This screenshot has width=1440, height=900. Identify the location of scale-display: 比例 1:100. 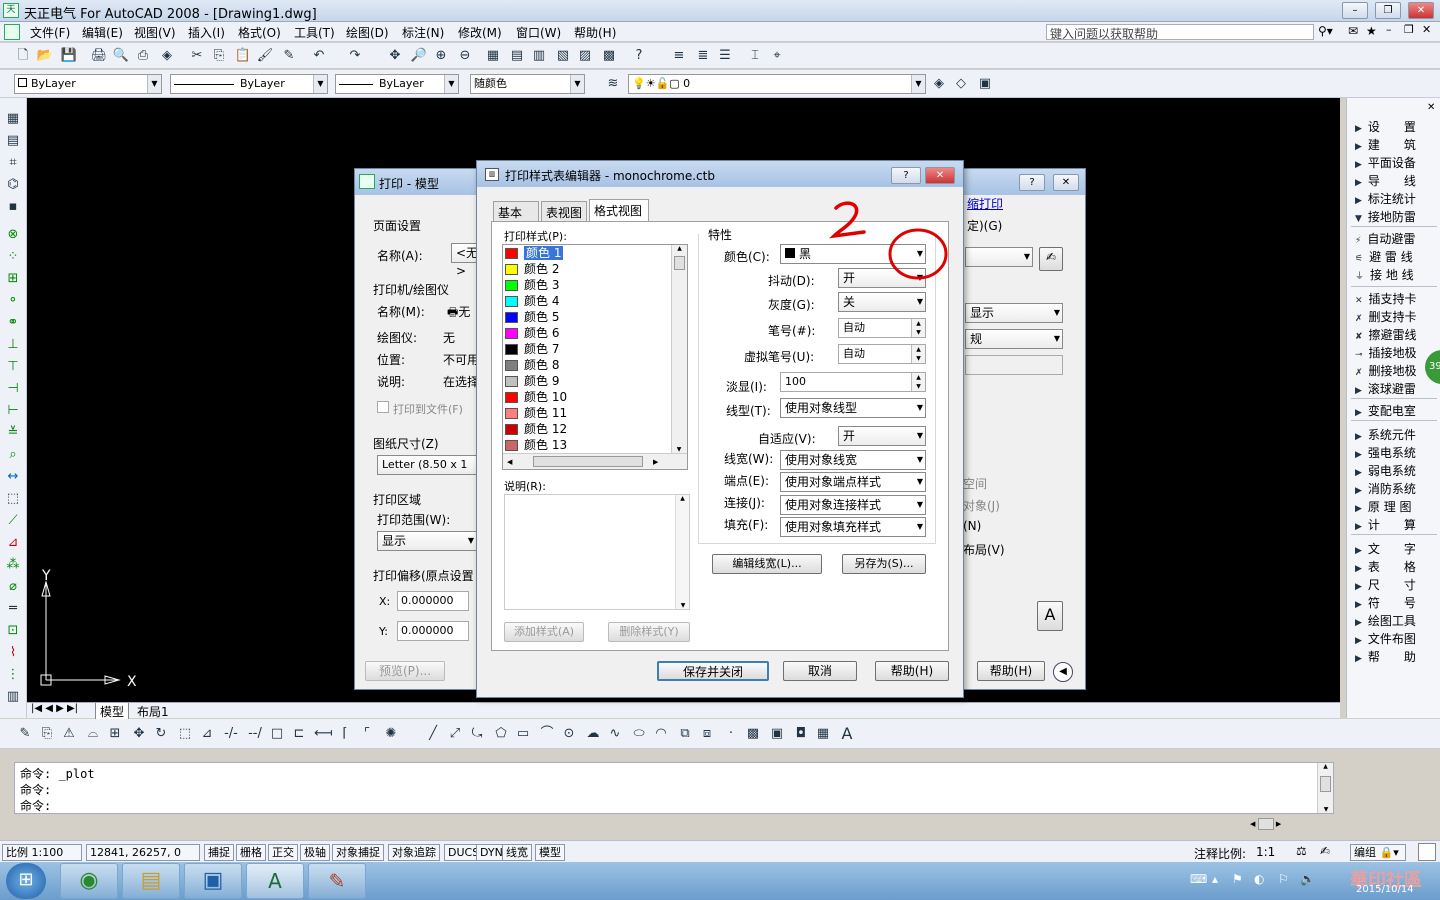
(42, 852).